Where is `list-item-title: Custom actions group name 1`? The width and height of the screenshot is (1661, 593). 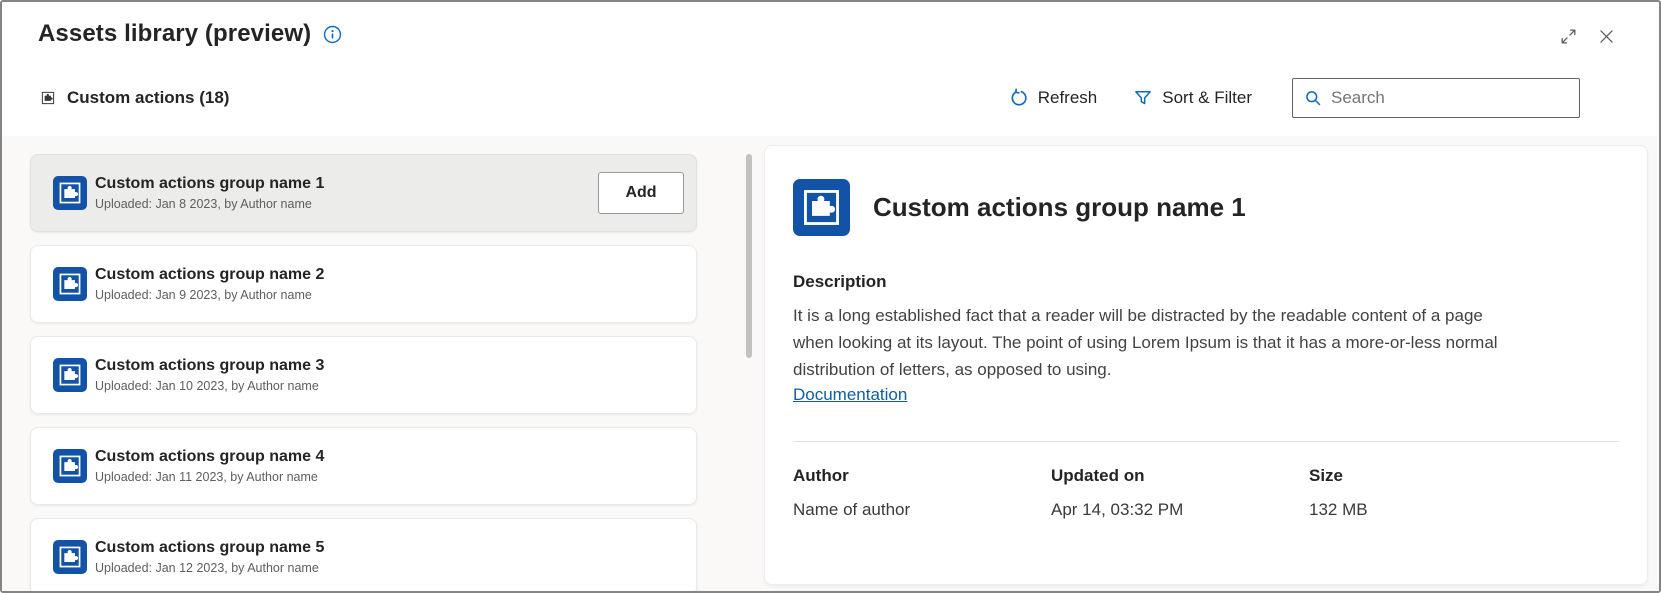 list-item-title: Custom actions group name 1 is located at coordinates (210, 183).